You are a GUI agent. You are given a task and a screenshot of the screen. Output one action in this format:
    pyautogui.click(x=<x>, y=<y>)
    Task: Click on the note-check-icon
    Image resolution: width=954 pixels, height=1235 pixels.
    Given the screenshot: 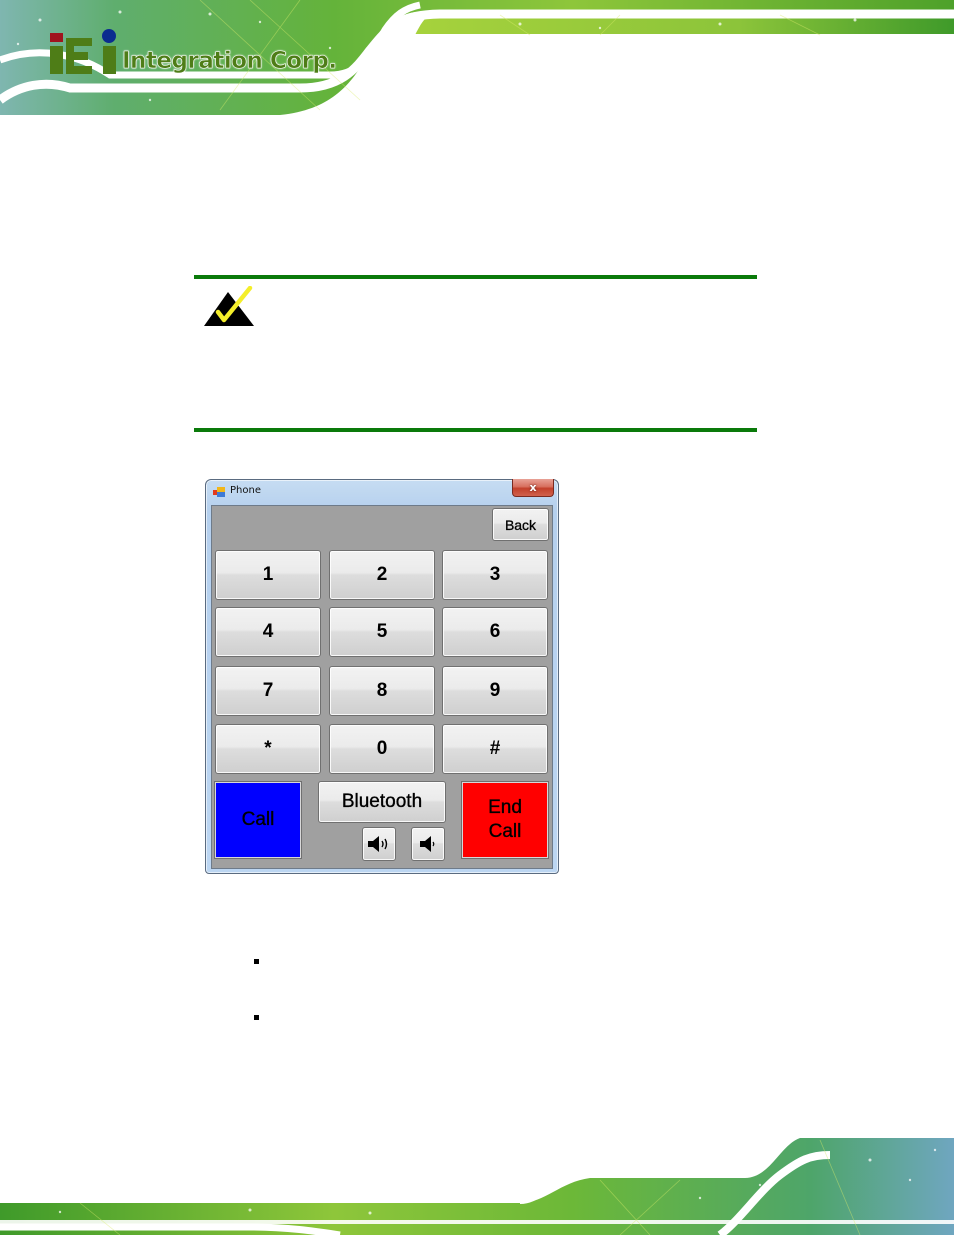 What is the action you would take?
    pyautogui.click(x=229, y=306)
    